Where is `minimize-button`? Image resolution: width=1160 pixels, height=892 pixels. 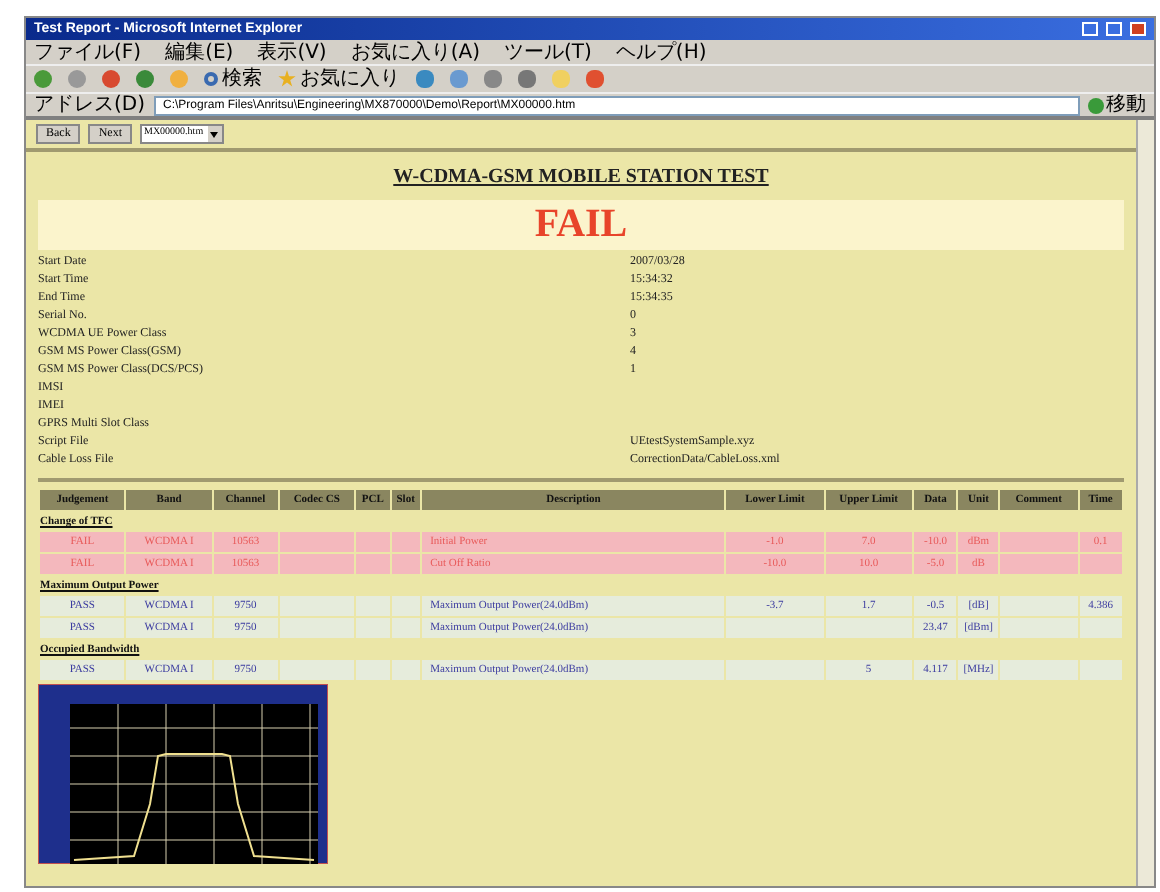
minimize-button is located at coordinates (1090, 29).